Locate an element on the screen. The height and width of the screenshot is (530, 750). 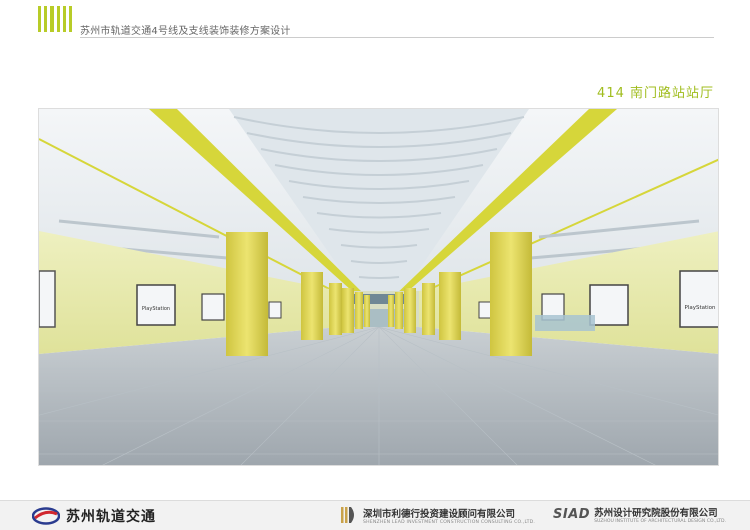
lead-company-name-cn: 深圳市利德行投资建设顾问有限公司 is located at coordinates (439, 514).